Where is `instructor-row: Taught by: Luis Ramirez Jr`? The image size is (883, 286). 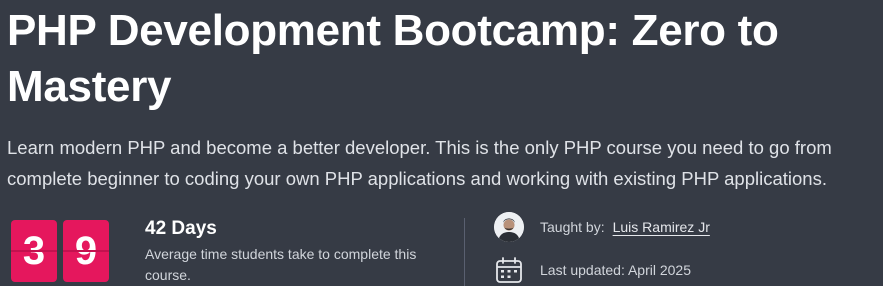 instructor-row: Taught by: Luis Ramirez Jr is located at coordinates (602, 227).